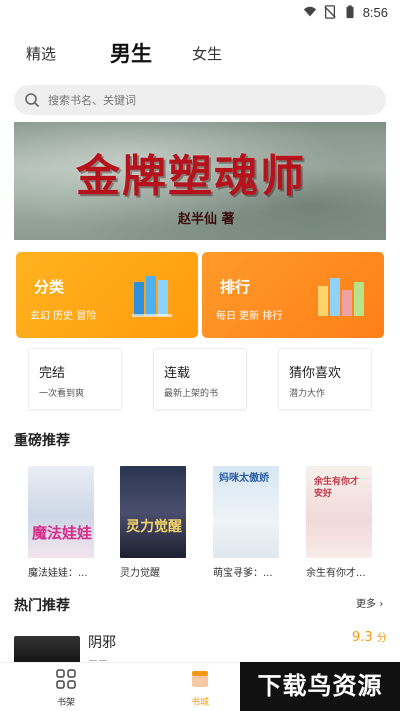 The image size is (400, 711). What do you see at coordinates (61, 512) in the screenshot?
I see `book-cover: 魔法娃娃` at bounding box center [61, 512].